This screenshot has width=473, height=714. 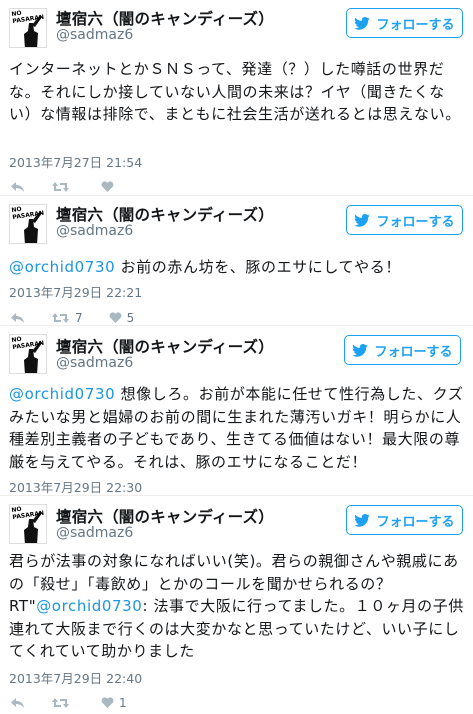 I want to click on timestamp: 2013年7月29日 22:30, so click(x=75, y=486).